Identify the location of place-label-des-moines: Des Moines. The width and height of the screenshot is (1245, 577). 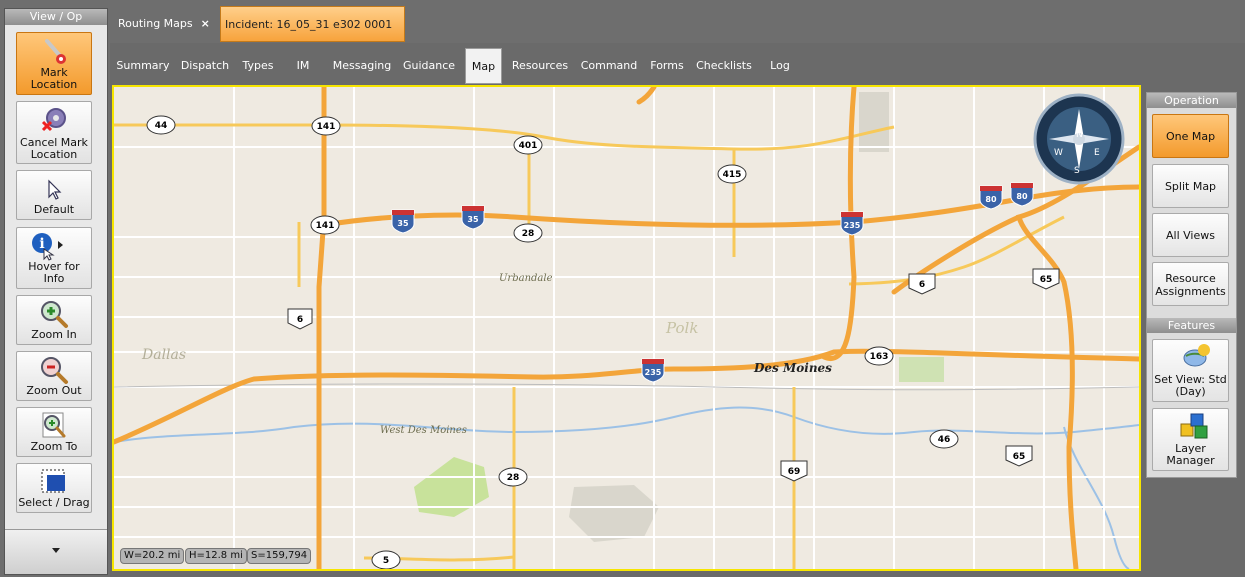
(792, 368).